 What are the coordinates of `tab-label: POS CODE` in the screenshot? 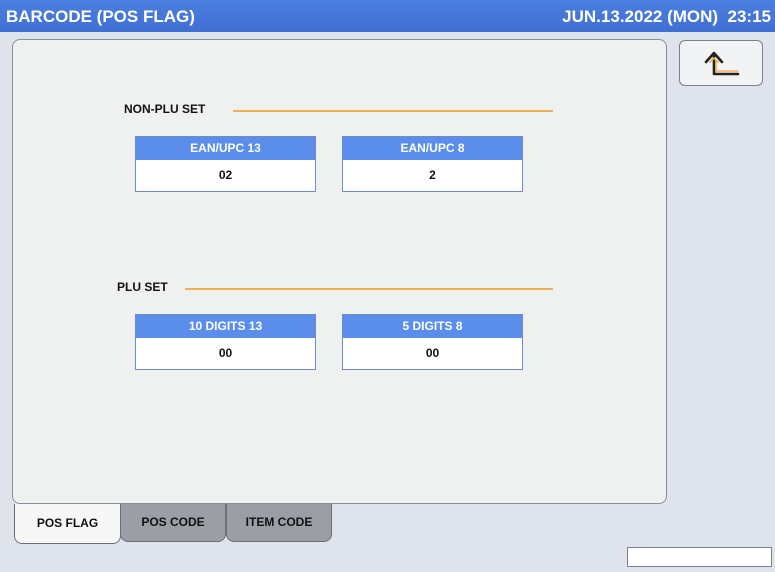 It's located at (173, 522).